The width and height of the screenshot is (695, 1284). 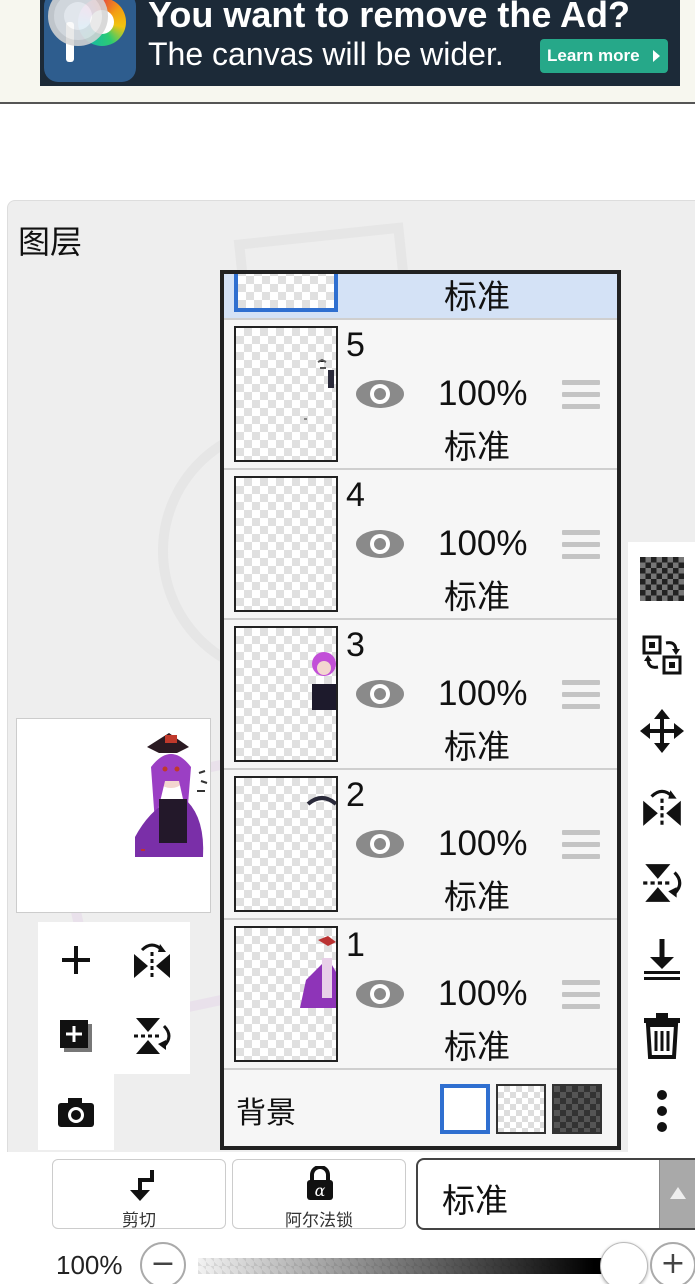 What do you see at coordinates (320, 1190) in the screenshot?
I see `svg-text: α` at bounding box center [320, 1190].